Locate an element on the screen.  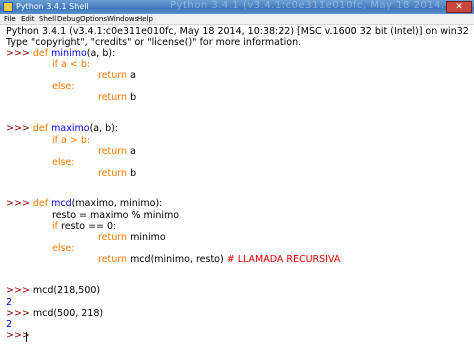
function-args: (maximo, minimo): is located at coordinates (117, 203).